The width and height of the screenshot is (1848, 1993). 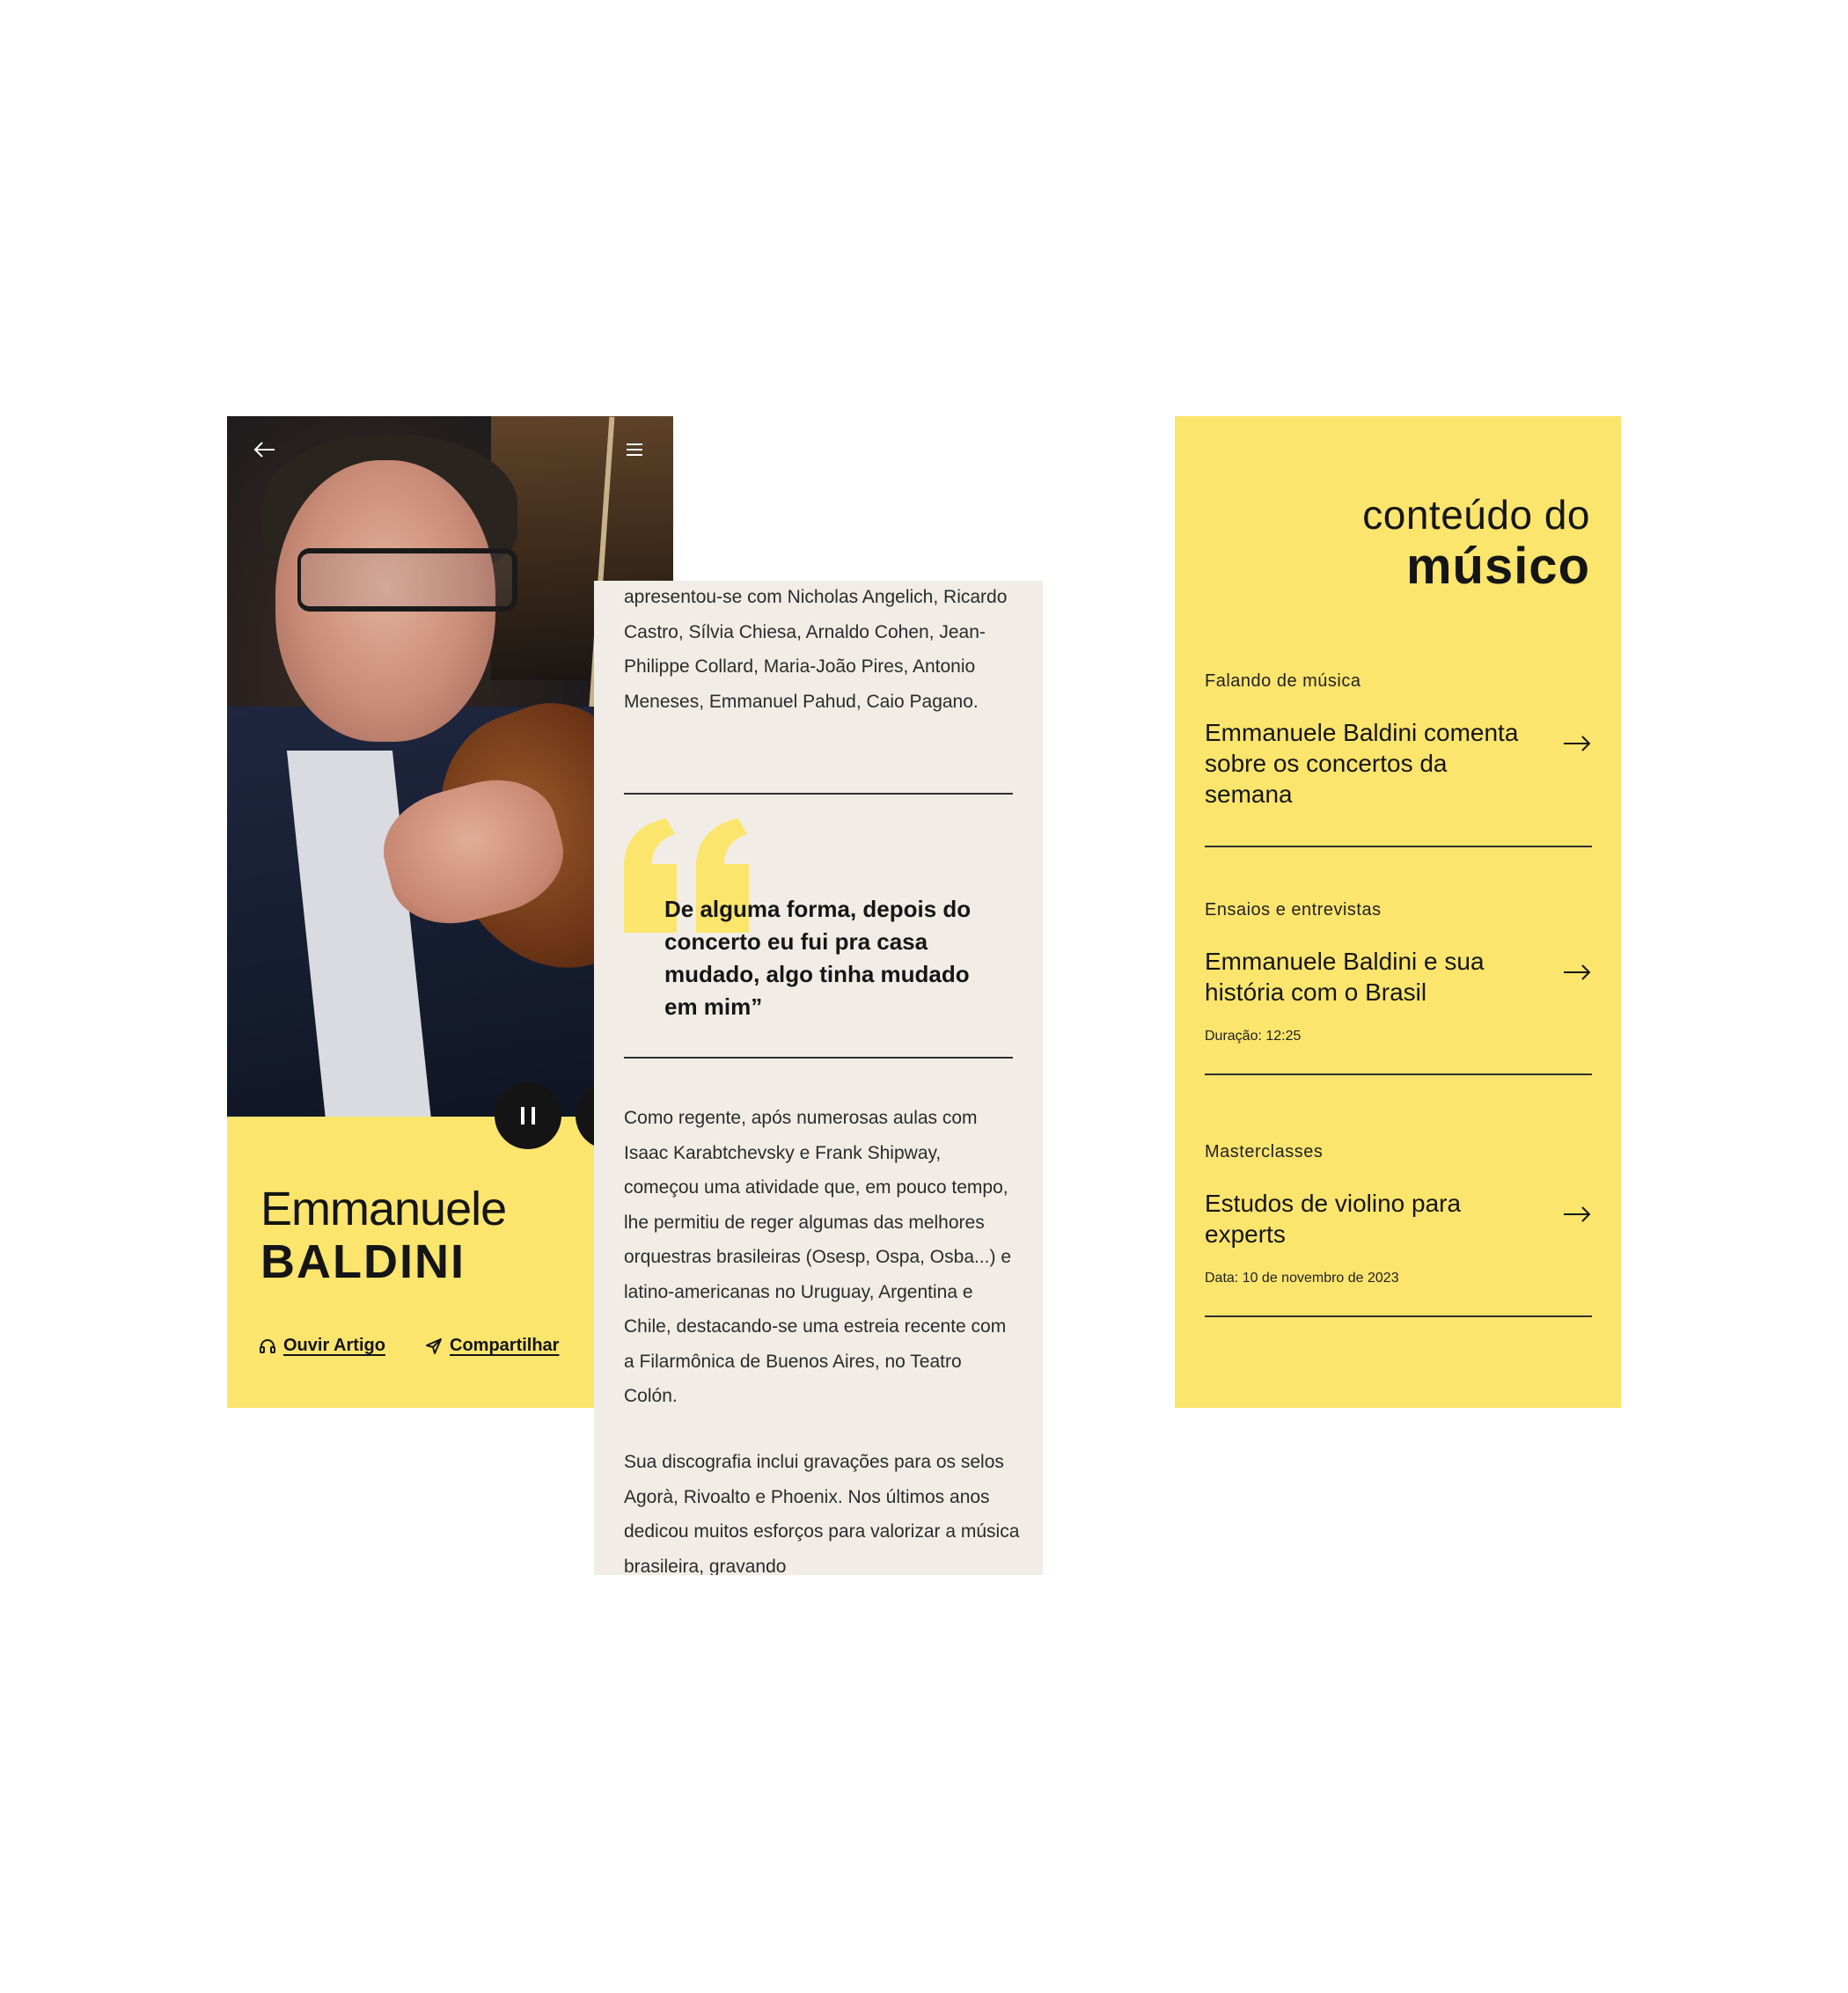 What do you see at coordinates (1283, 681) in the screenshot?
I see `content-category: Falando de música` at bounding box center [1283, 681].